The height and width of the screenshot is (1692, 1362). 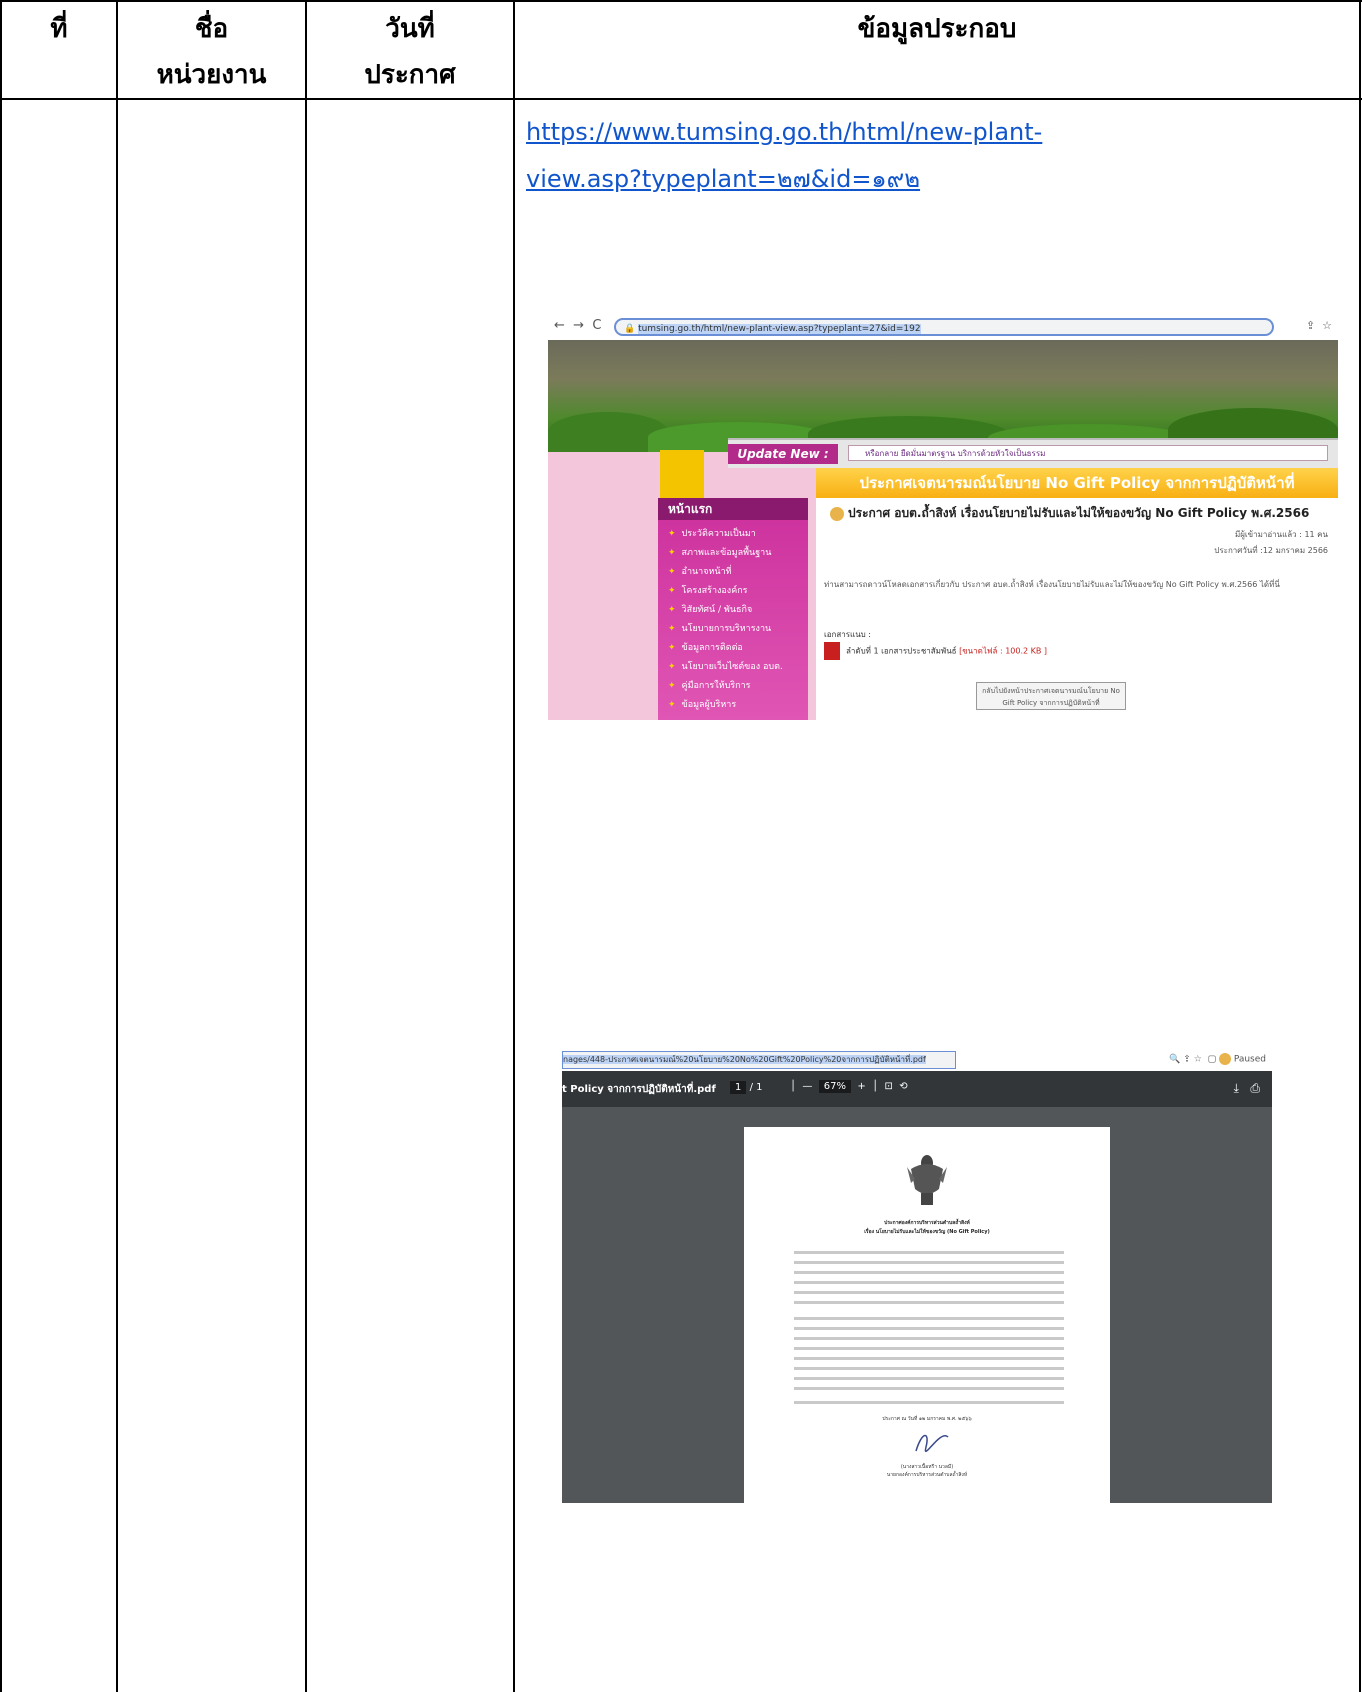 I want to click on seal-icon, so click(x=837, y=513).